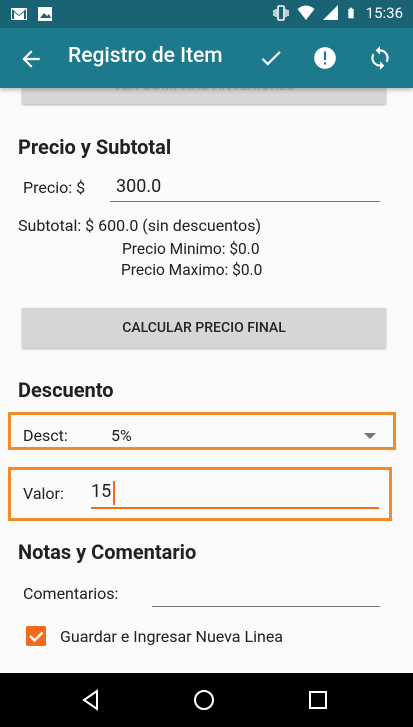  What do you see at coordinates (114, 493) in the screenshot?
I see `text-cursor` at bounding box center [114, 493].